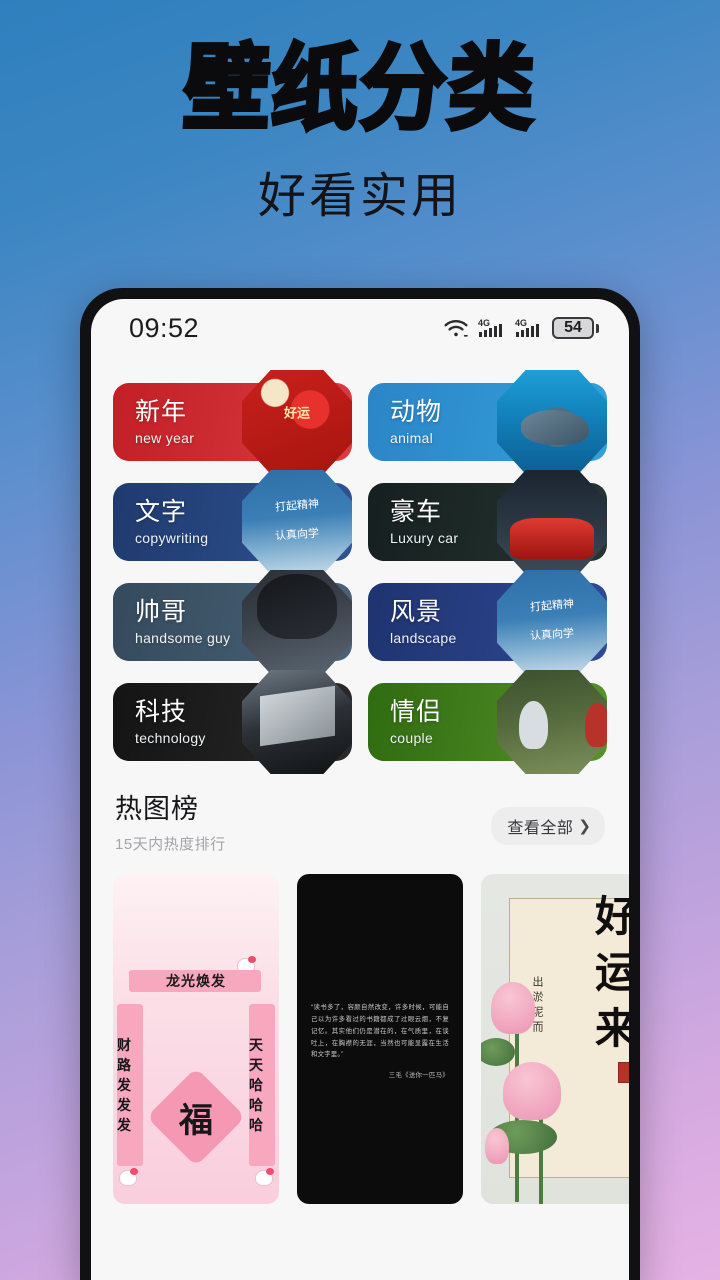  I want to click on category-name-en: handsome guy, so click(183, 637).